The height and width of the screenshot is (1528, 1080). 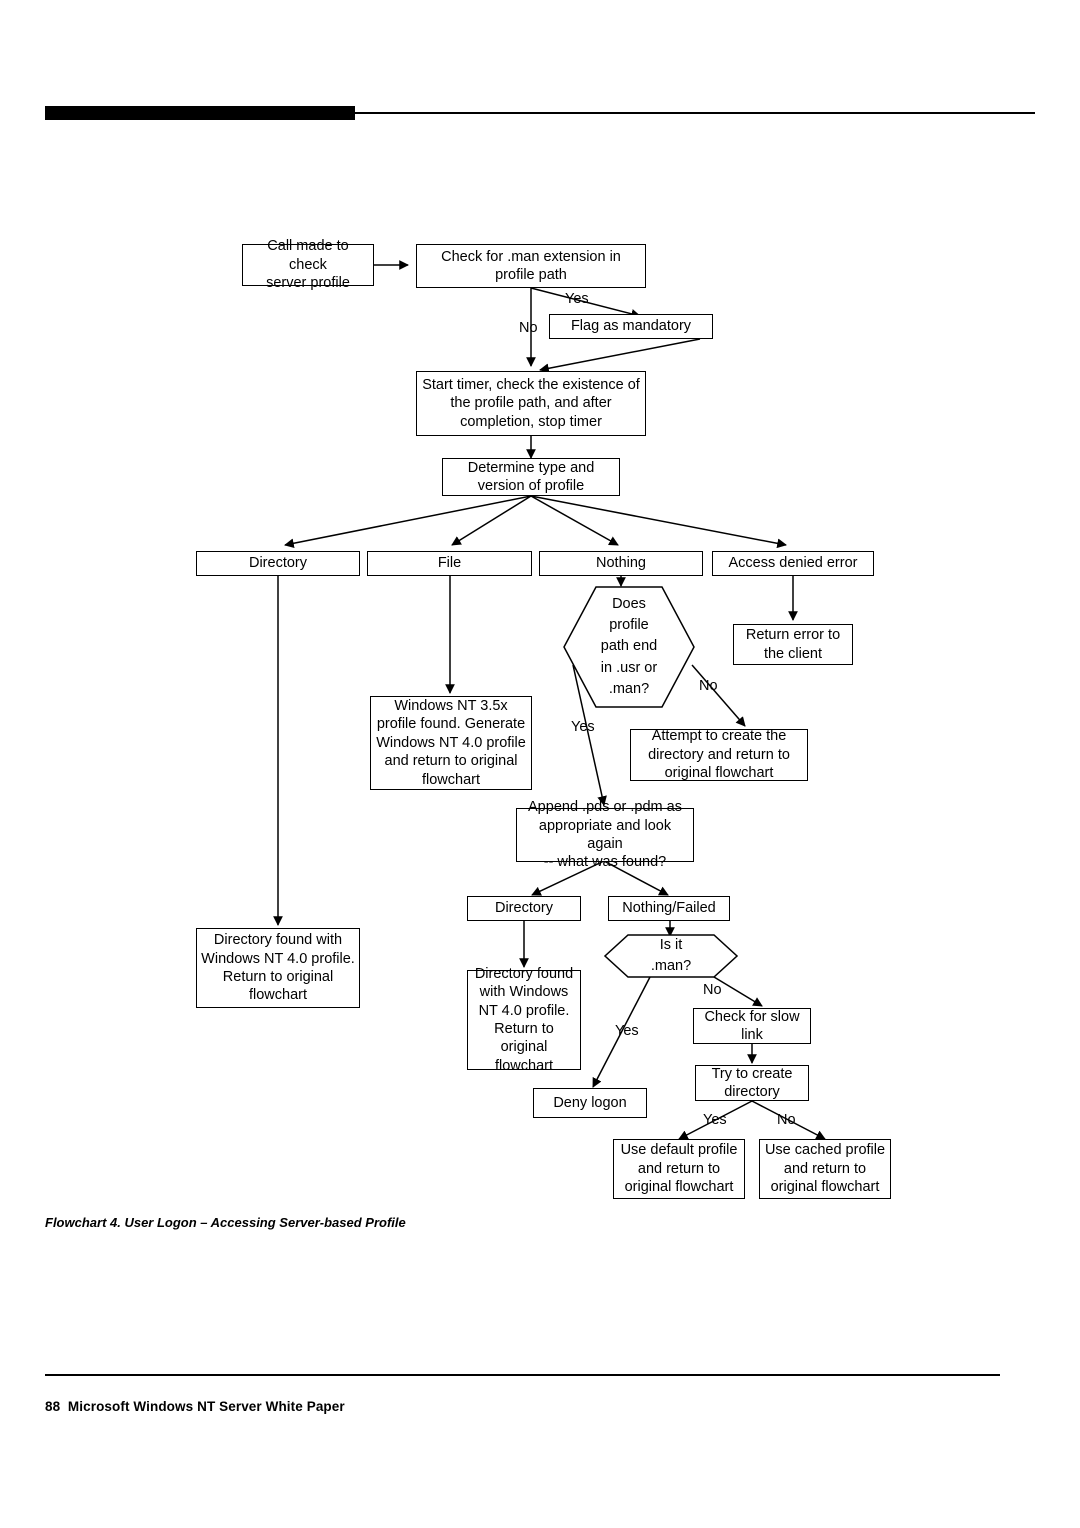 I want to click on node-check-for-slow-link: Check for slow link, so click(x=752, y=1026).